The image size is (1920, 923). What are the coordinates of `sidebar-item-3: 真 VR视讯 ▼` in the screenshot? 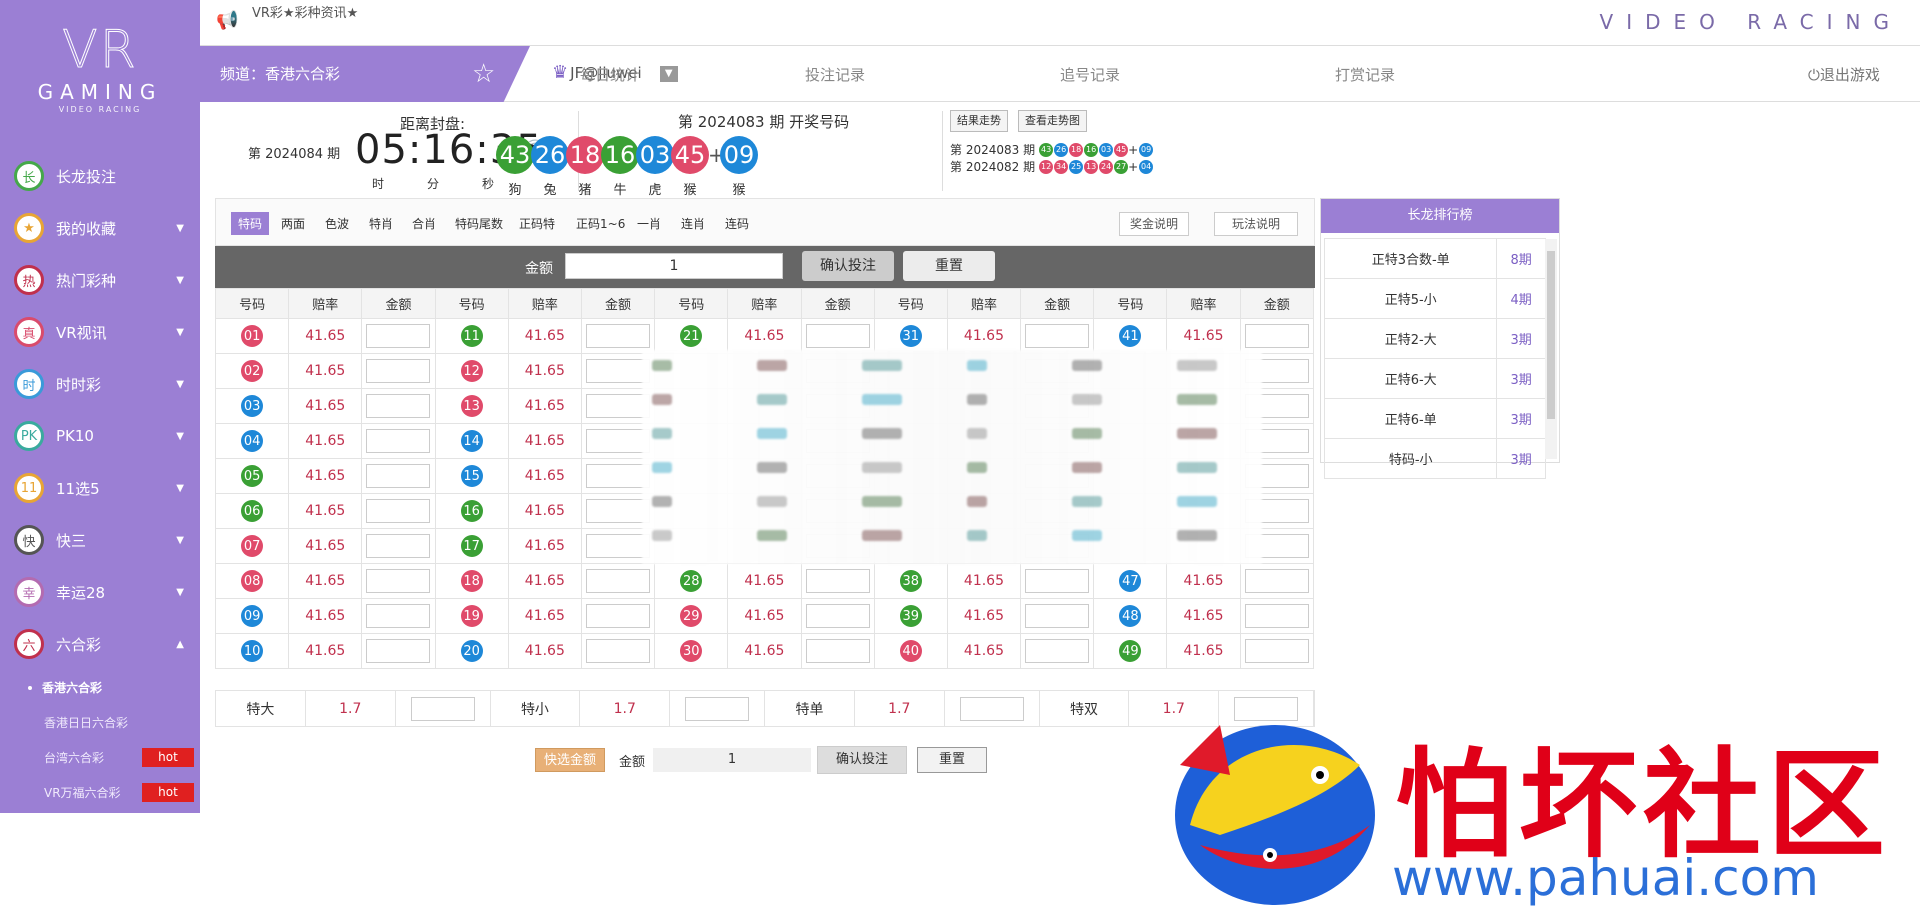 It's located at (100, 332).